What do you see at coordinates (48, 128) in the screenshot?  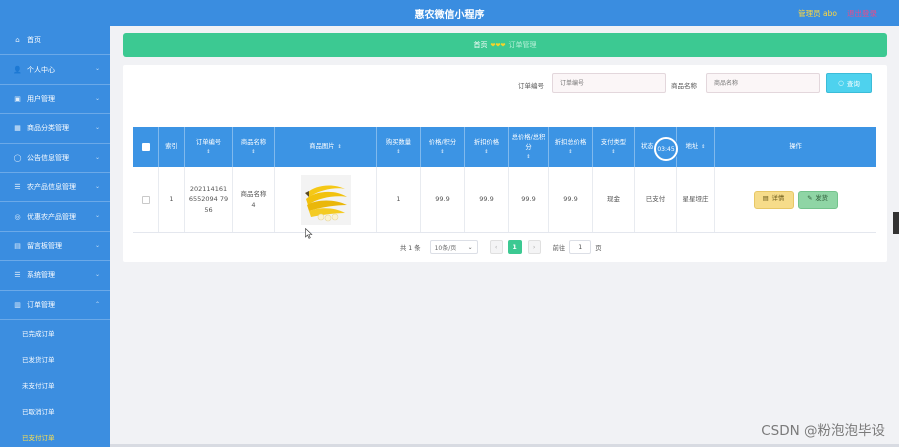 I see `sidebar-item-label: 商品分类管理` at bounding box center [48, 128].